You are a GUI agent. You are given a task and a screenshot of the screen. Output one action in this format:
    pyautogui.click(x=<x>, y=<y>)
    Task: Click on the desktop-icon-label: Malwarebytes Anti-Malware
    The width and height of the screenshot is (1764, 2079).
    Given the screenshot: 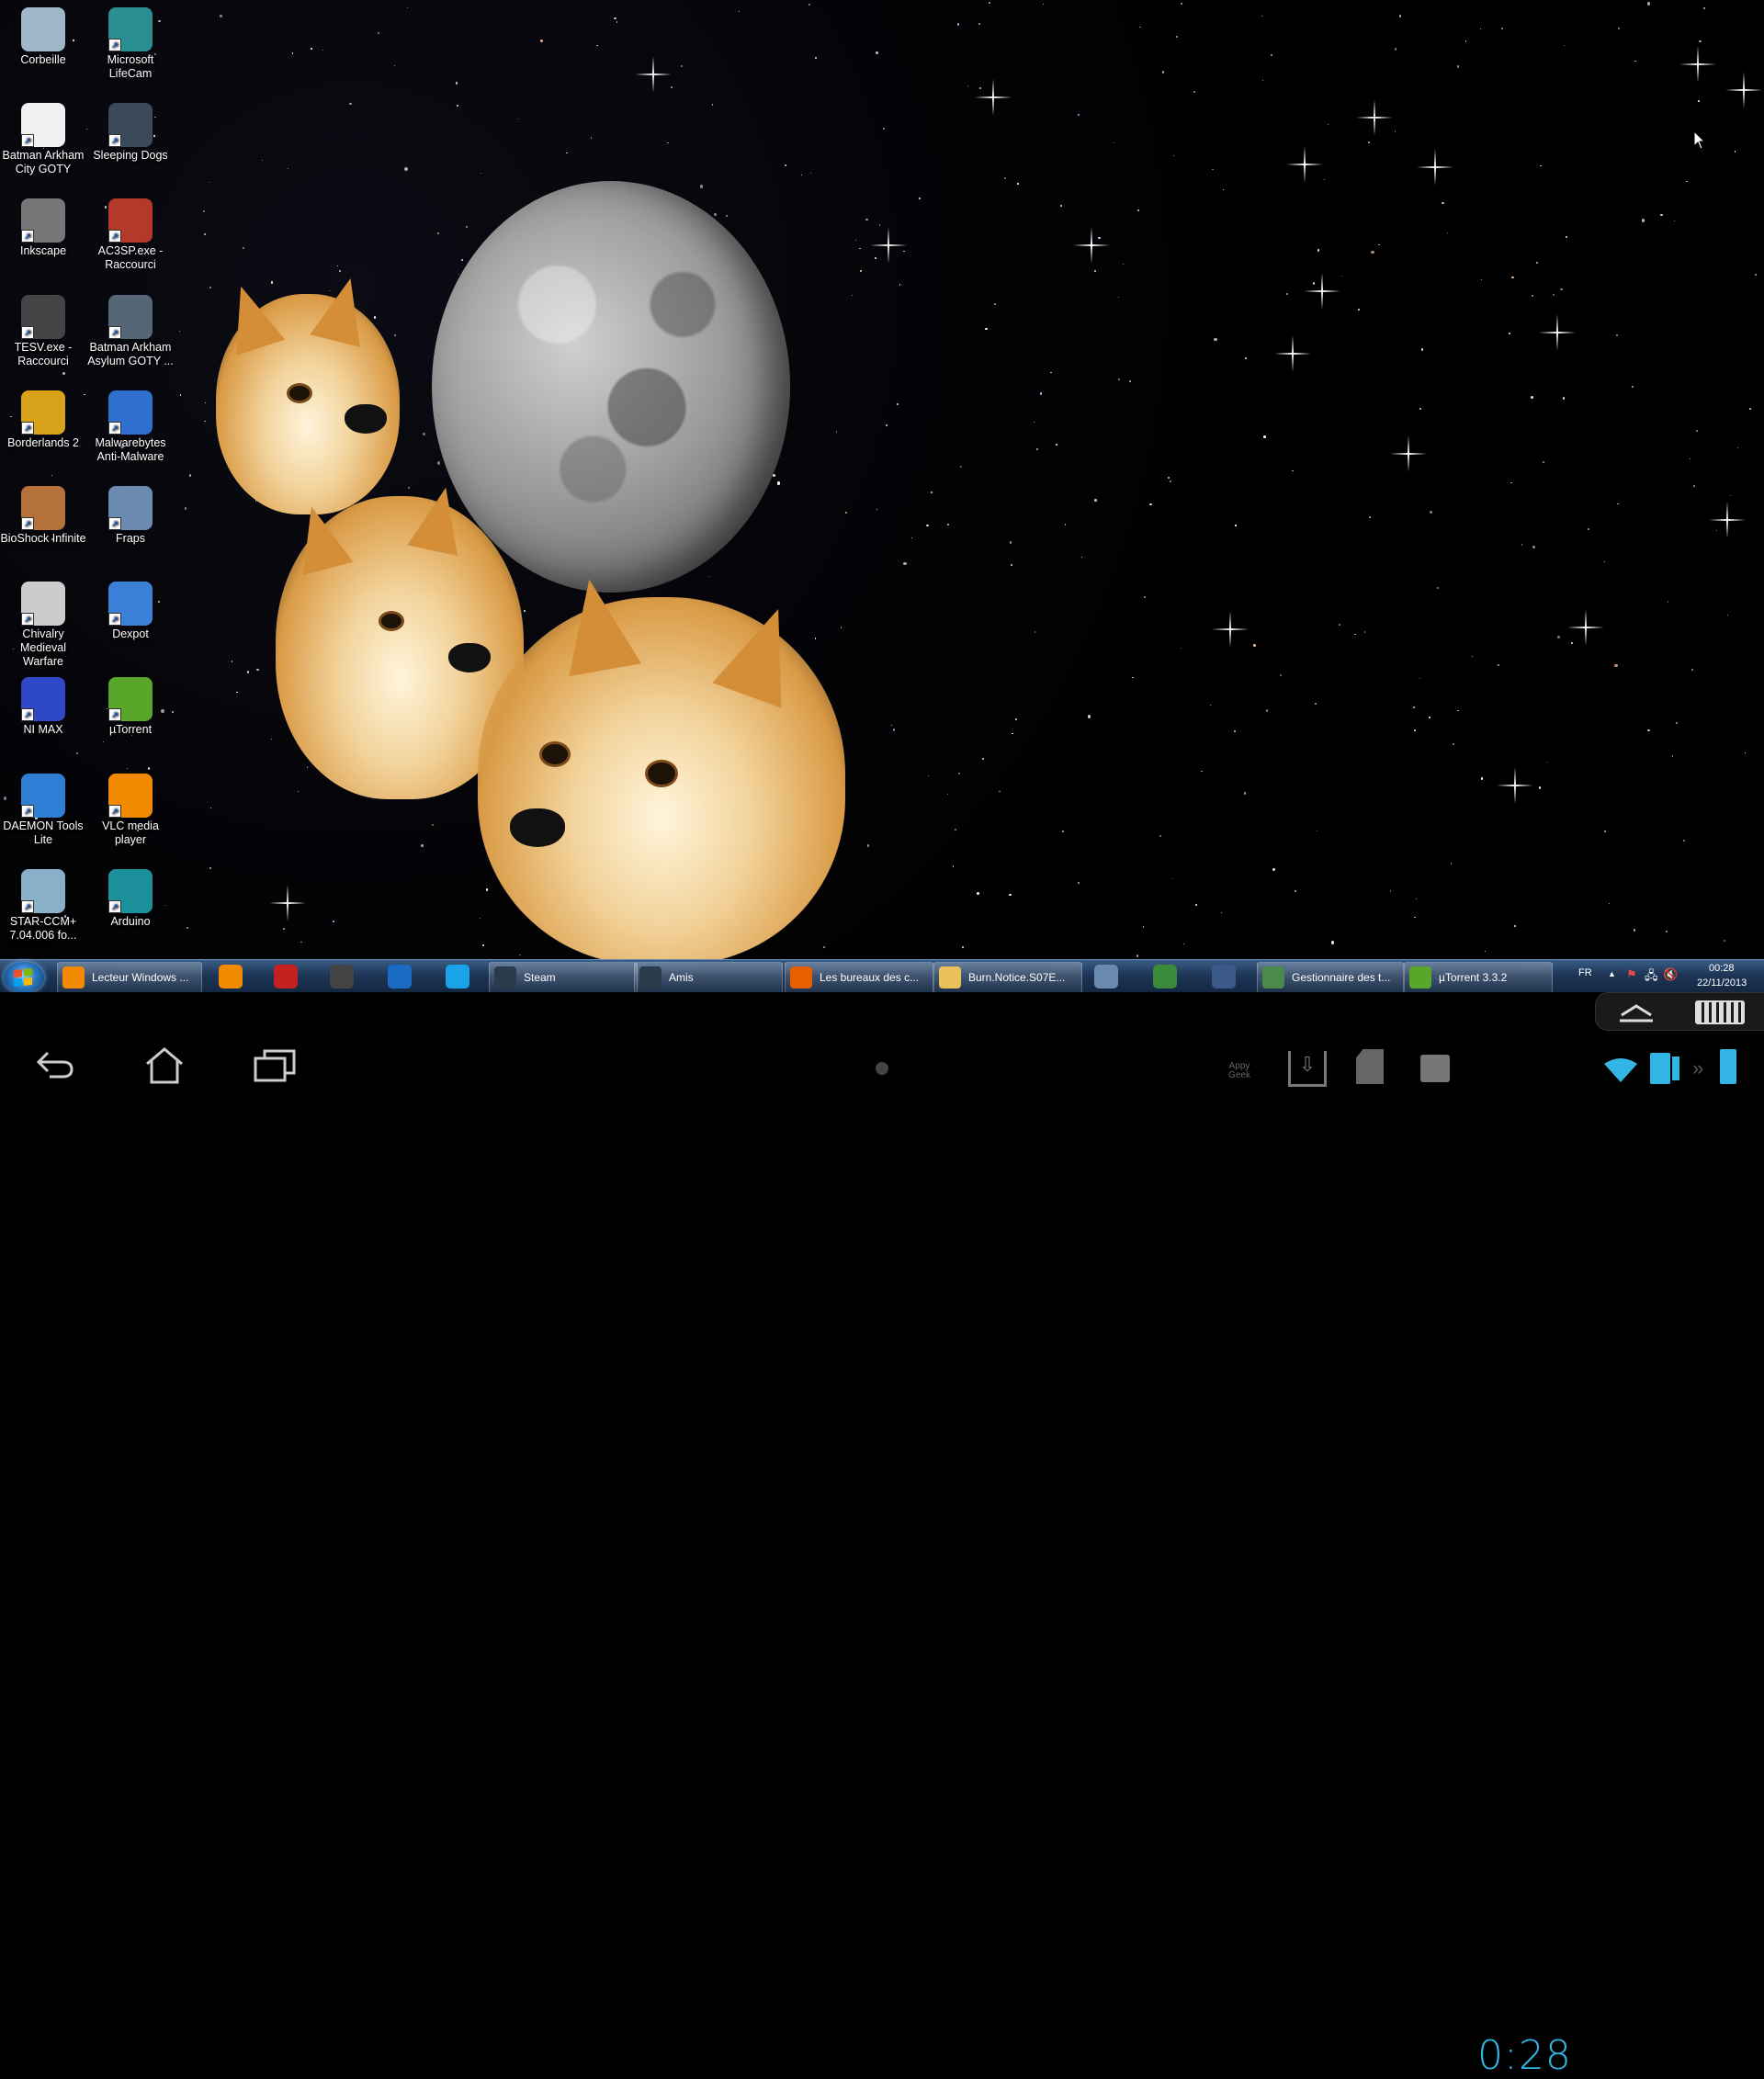 What is the action you would take?
    pyautogui.click(x=130, y=449)
    